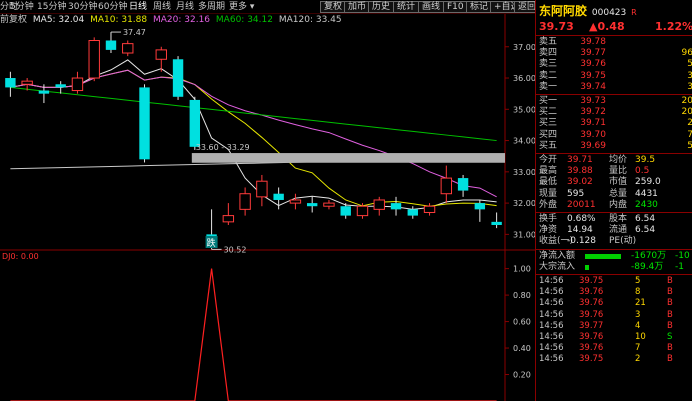 This screenshot has height=401, width=692. Describe the element at coordinates (638, 292) in the screenshot. I see `tick-volume: 8` at that location.